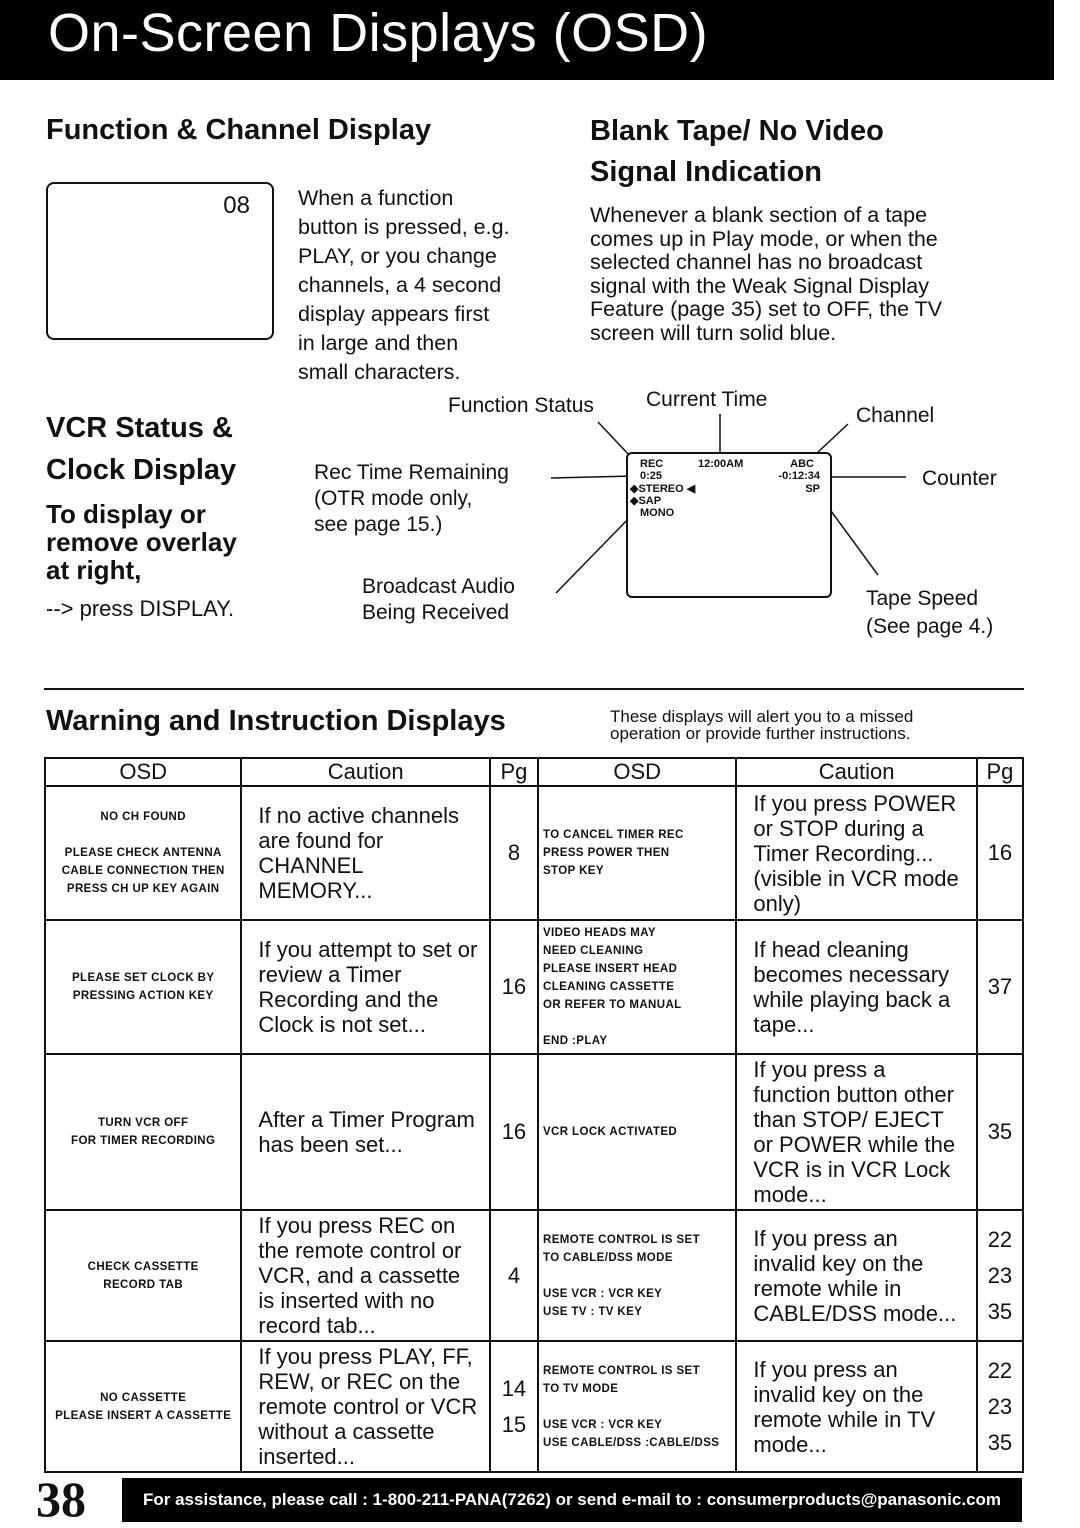  What do you see at coordinates (832, 439) in the screenshot?
I see `leader-channel` at bounding box center [832, 439].